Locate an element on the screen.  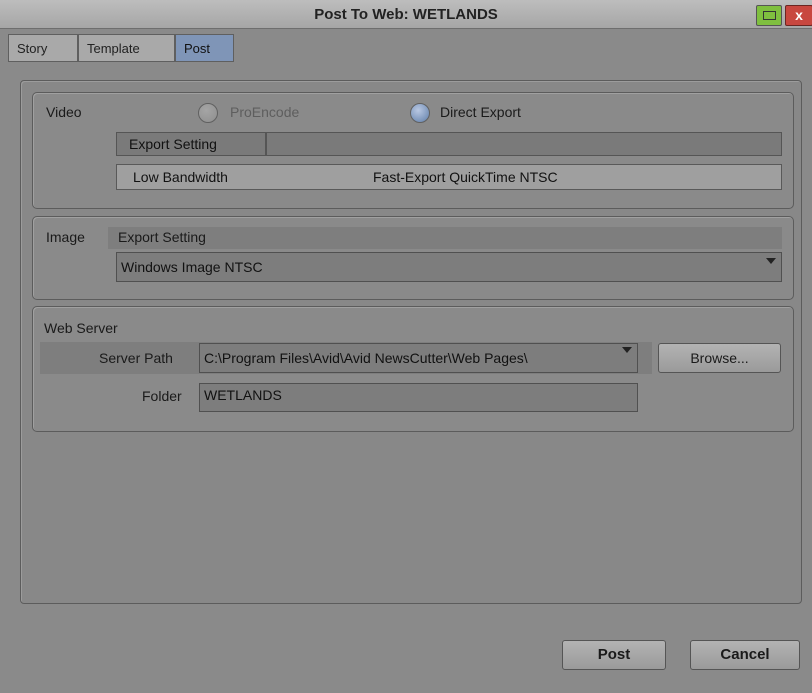
folder-label: Folder is located at coordinates (162, 396).